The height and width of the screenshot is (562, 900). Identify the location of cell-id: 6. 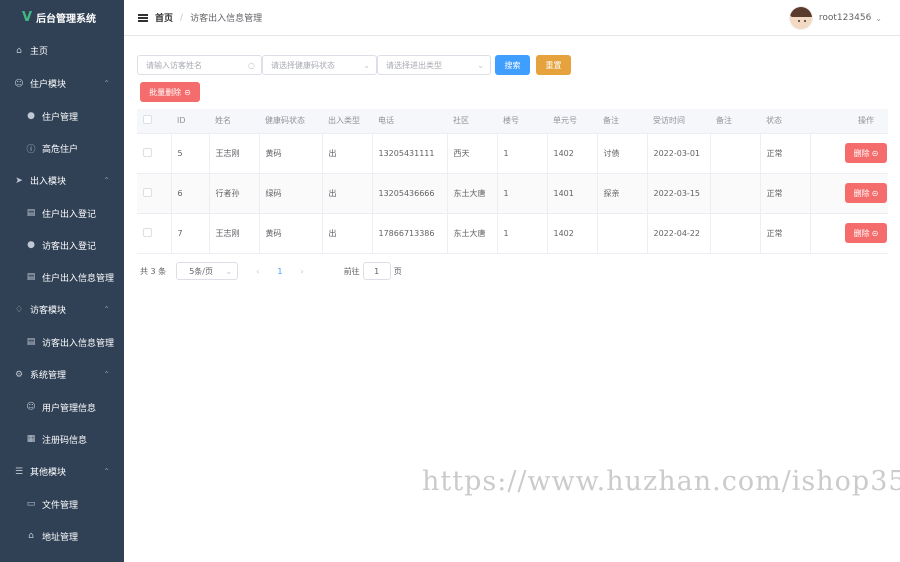
(190, 193).